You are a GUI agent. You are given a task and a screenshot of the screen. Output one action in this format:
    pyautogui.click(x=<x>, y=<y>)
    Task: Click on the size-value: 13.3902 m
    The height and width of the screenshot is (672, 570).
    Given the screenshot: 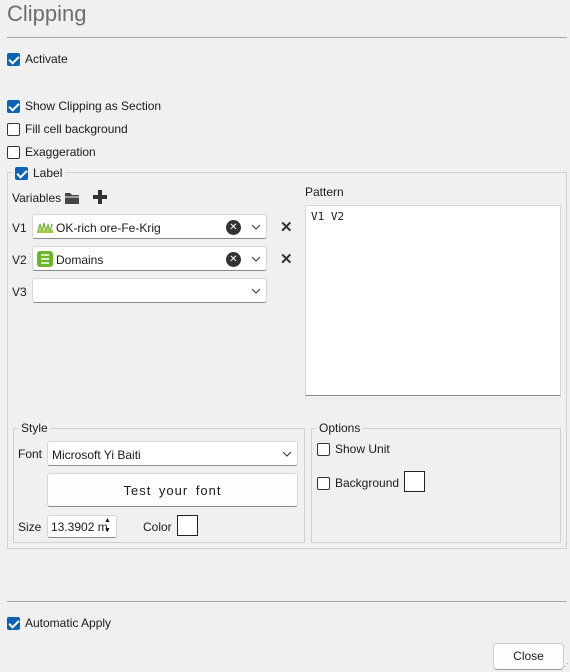 What is the action you would take?
    pyautogui.click(x=79, y=527)
    